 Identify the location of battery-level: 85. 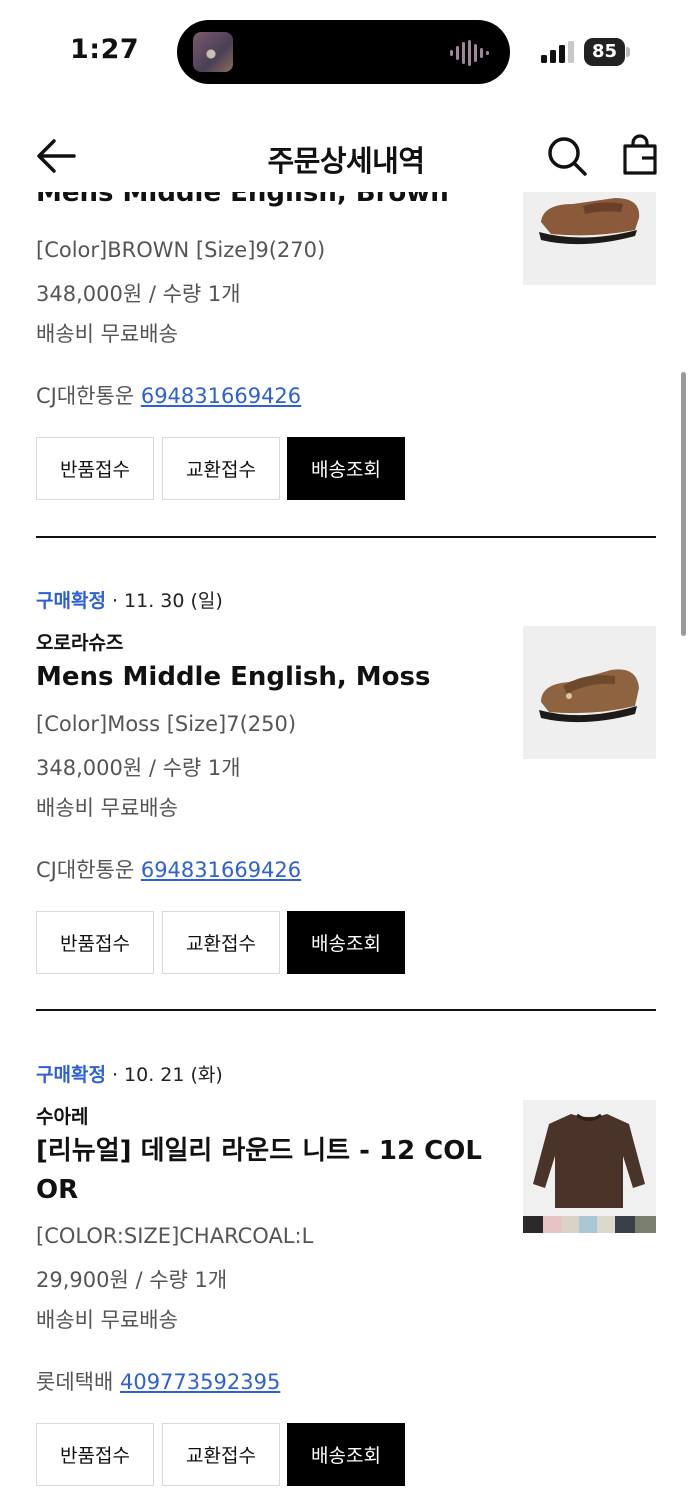
(604, 52).